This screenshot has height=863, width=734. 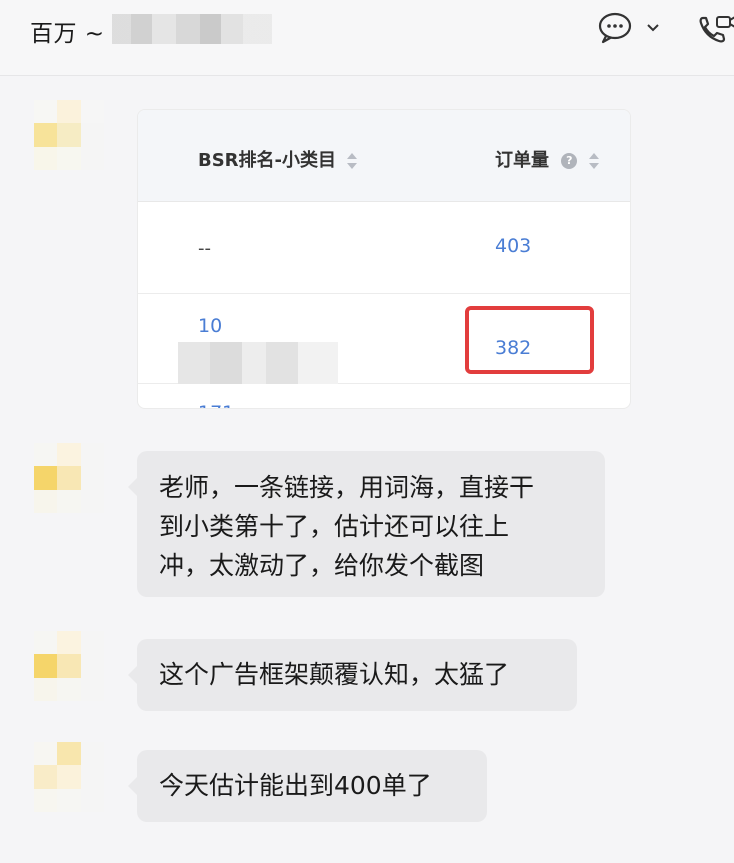 I want to click on message-bubble: 这个广告框架颠覆认知，太猛了, so click(x=352, y=675).